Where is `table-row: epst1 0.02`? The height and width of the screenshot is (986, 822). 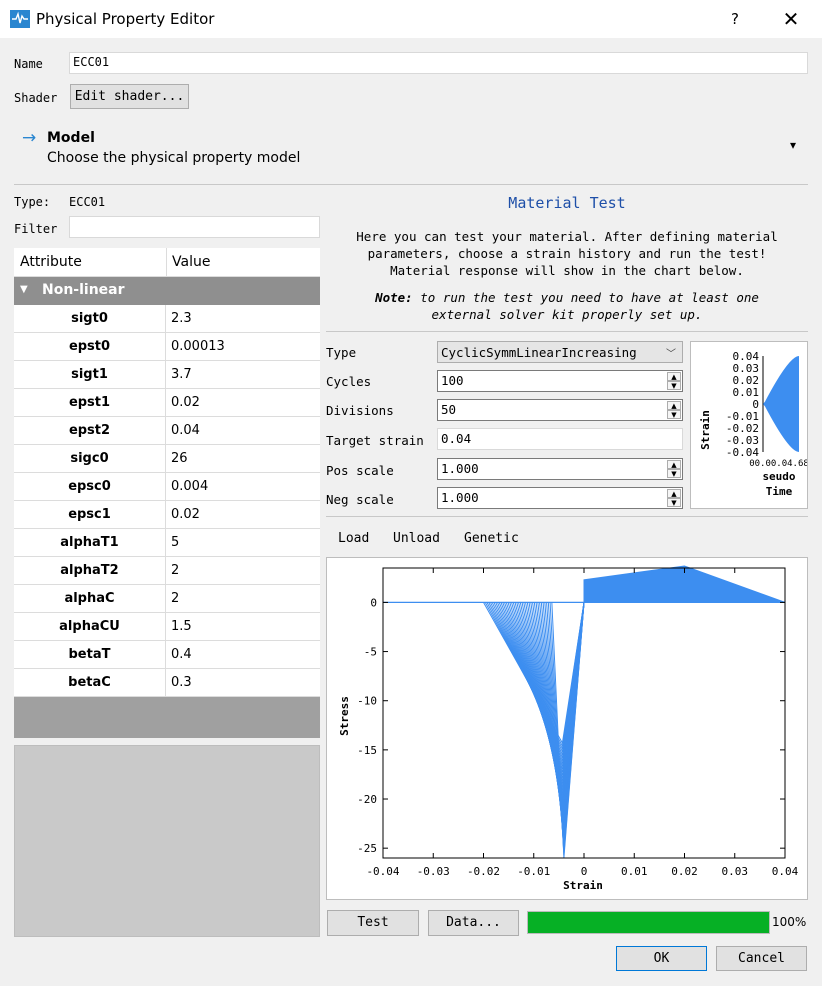 table-row: epst1 0.02 is located at coordinates (167, 403).